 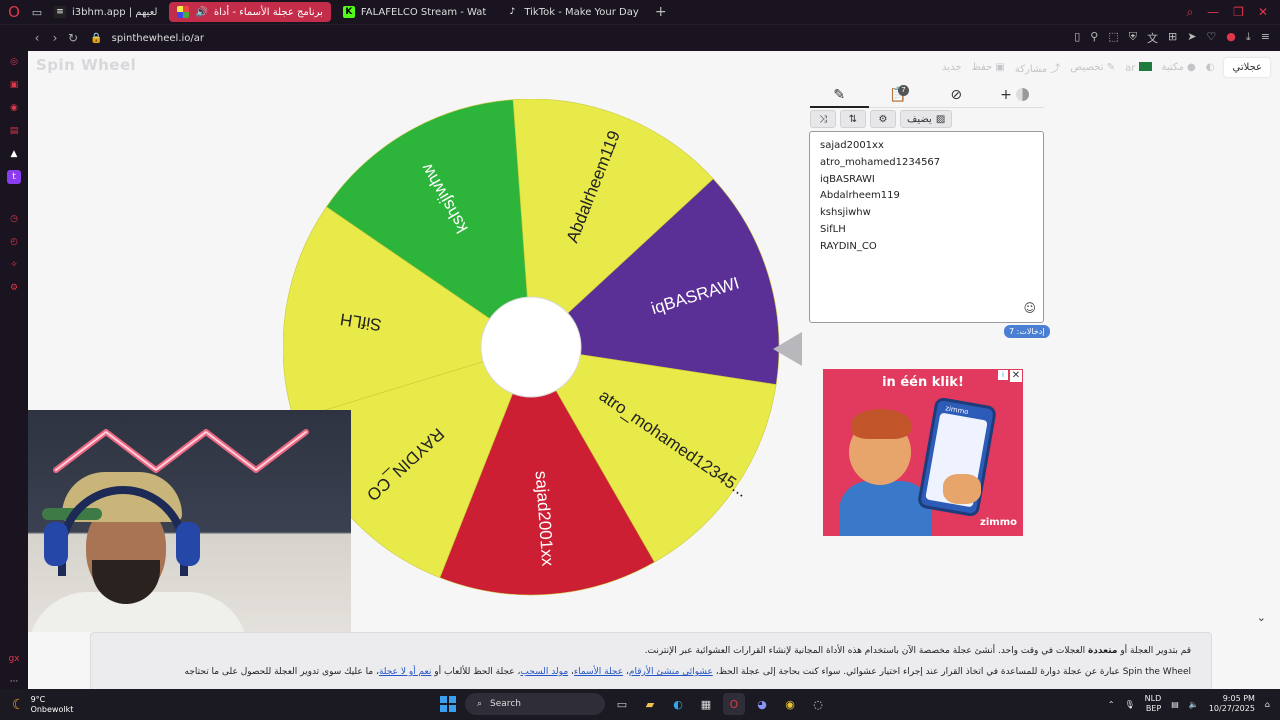 I want to click on gx-icon: gx, so click(x=14, y=659).